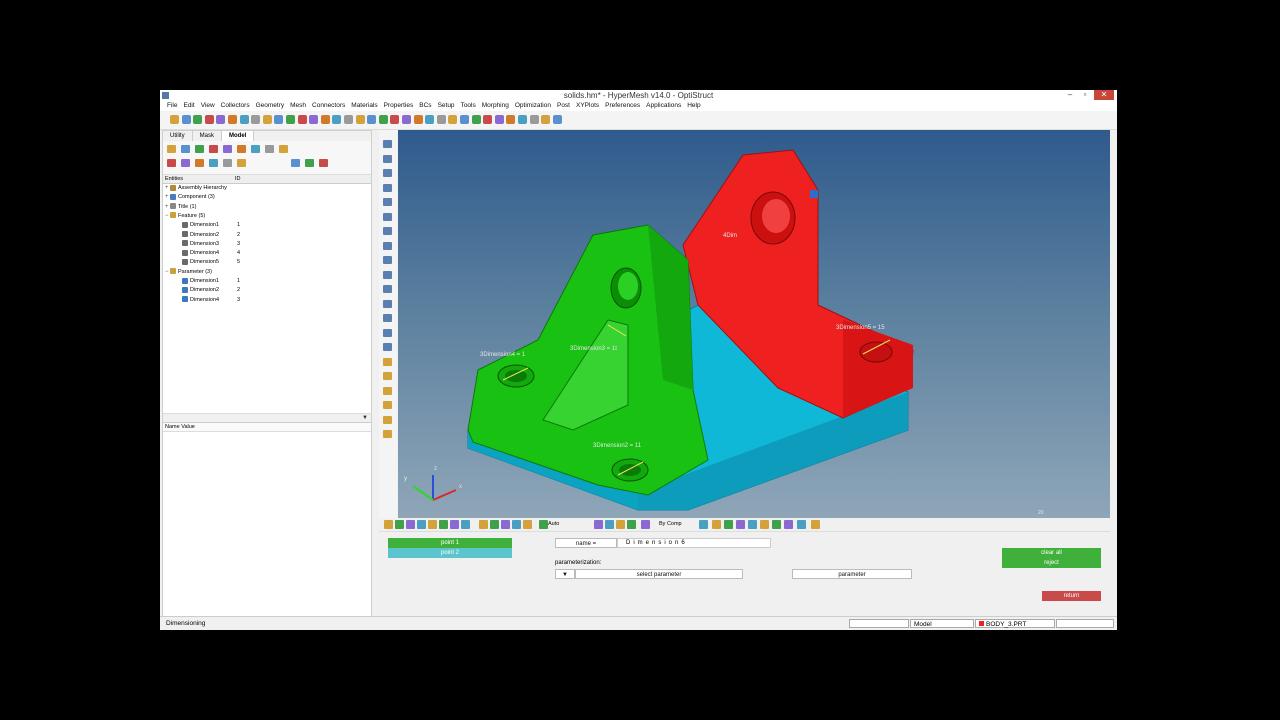 The width and height of the screenshot is (1280, 720). Describe the element at coordinates (328, 106) in the screenshot. I see `menu-connectors: Connectors` at that location.